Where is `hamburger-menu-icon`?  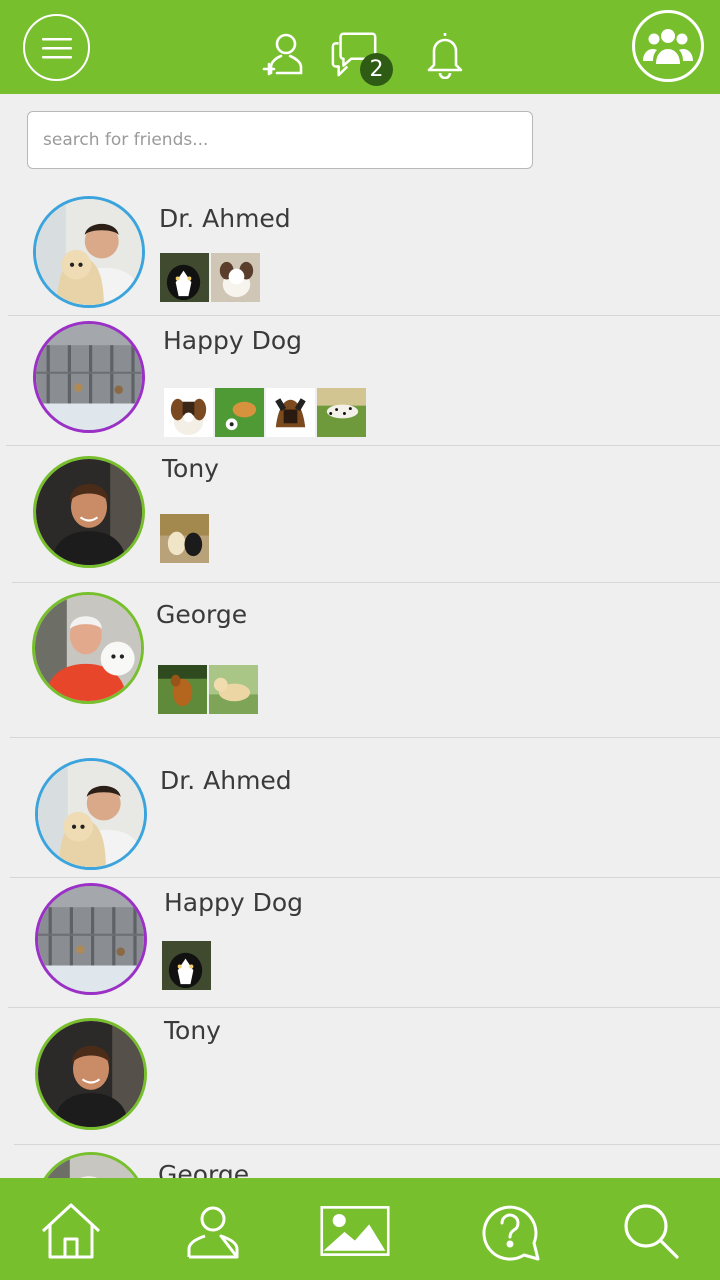 hamburger-menu-icon is located at coordinates (56, 47).